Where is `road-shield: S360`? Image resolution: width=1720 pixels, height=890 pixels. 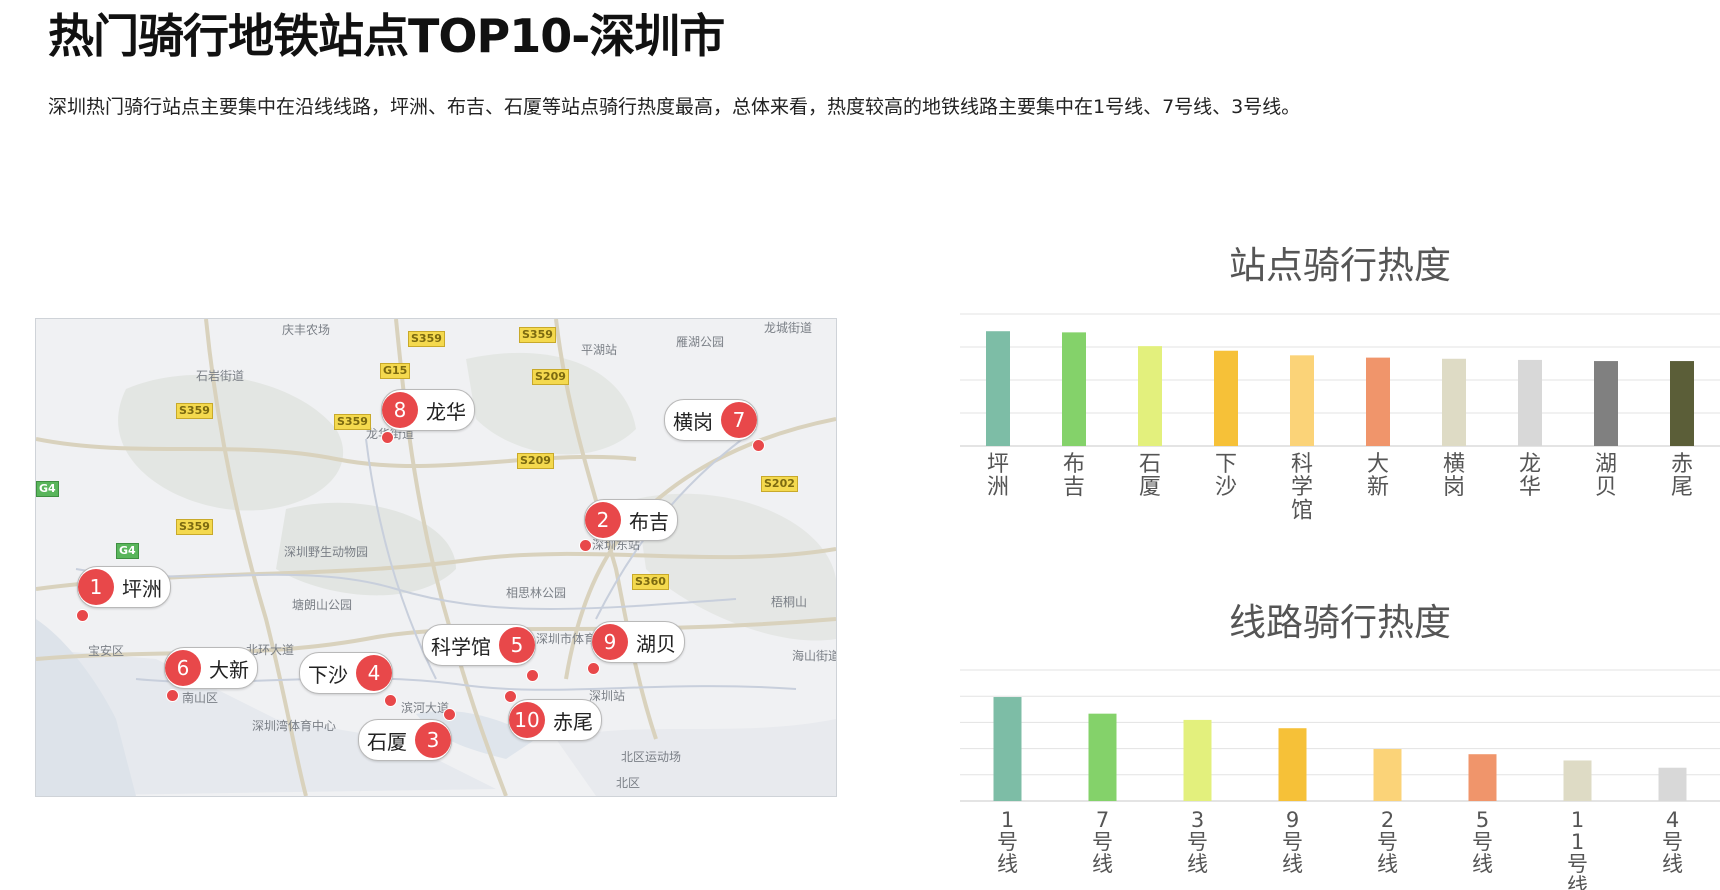 road-shield: S360 is located at coordinates (650, 582).